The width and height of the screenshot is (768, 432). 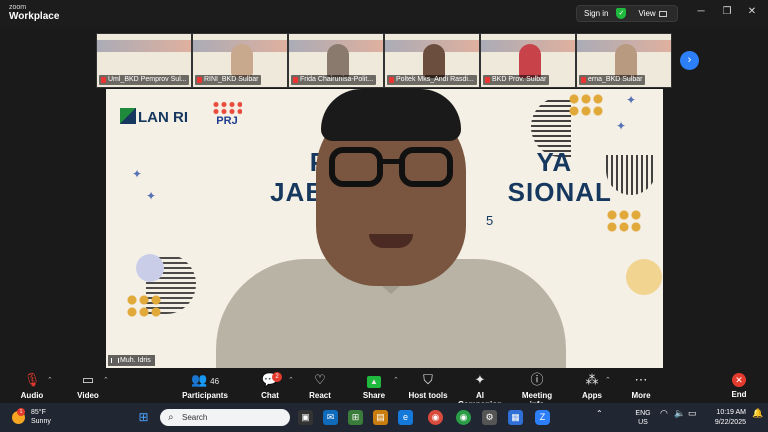 I want to click on share-icon: ▲, so click(x=374, y=380).